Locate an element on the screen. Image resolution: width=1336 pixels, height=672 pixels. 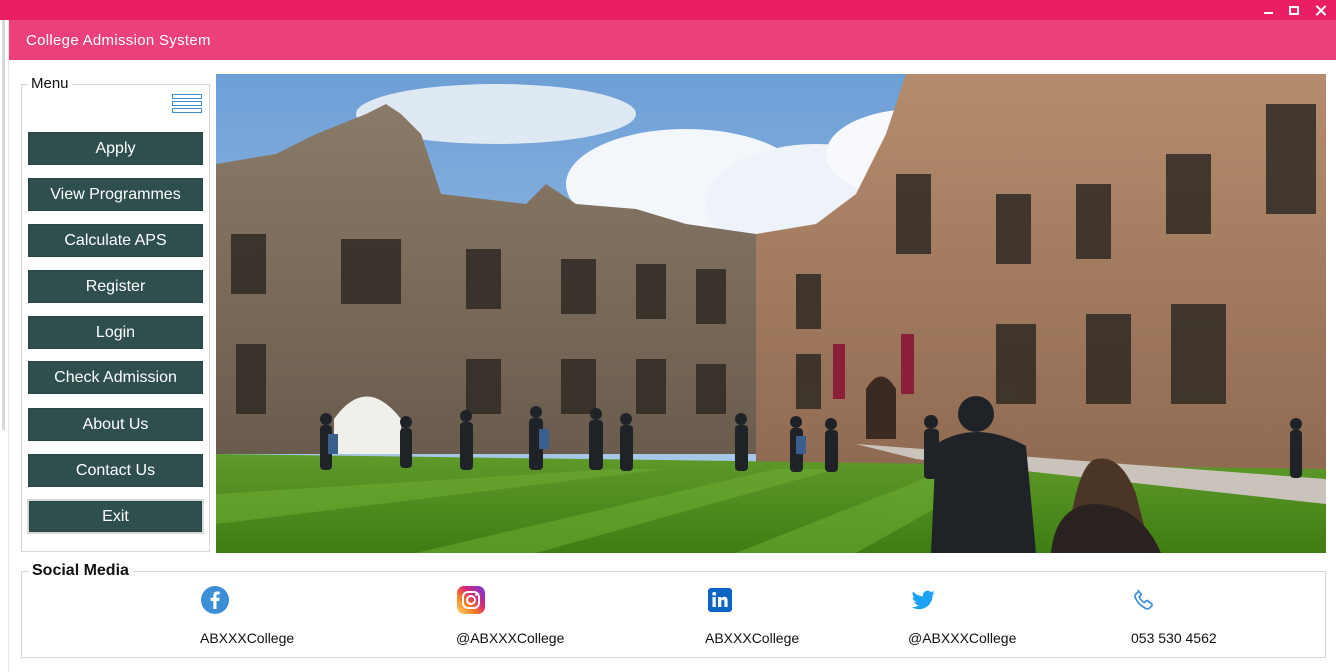
calculate-aps-button: Calculate APS is located at coordinates (115, 240).